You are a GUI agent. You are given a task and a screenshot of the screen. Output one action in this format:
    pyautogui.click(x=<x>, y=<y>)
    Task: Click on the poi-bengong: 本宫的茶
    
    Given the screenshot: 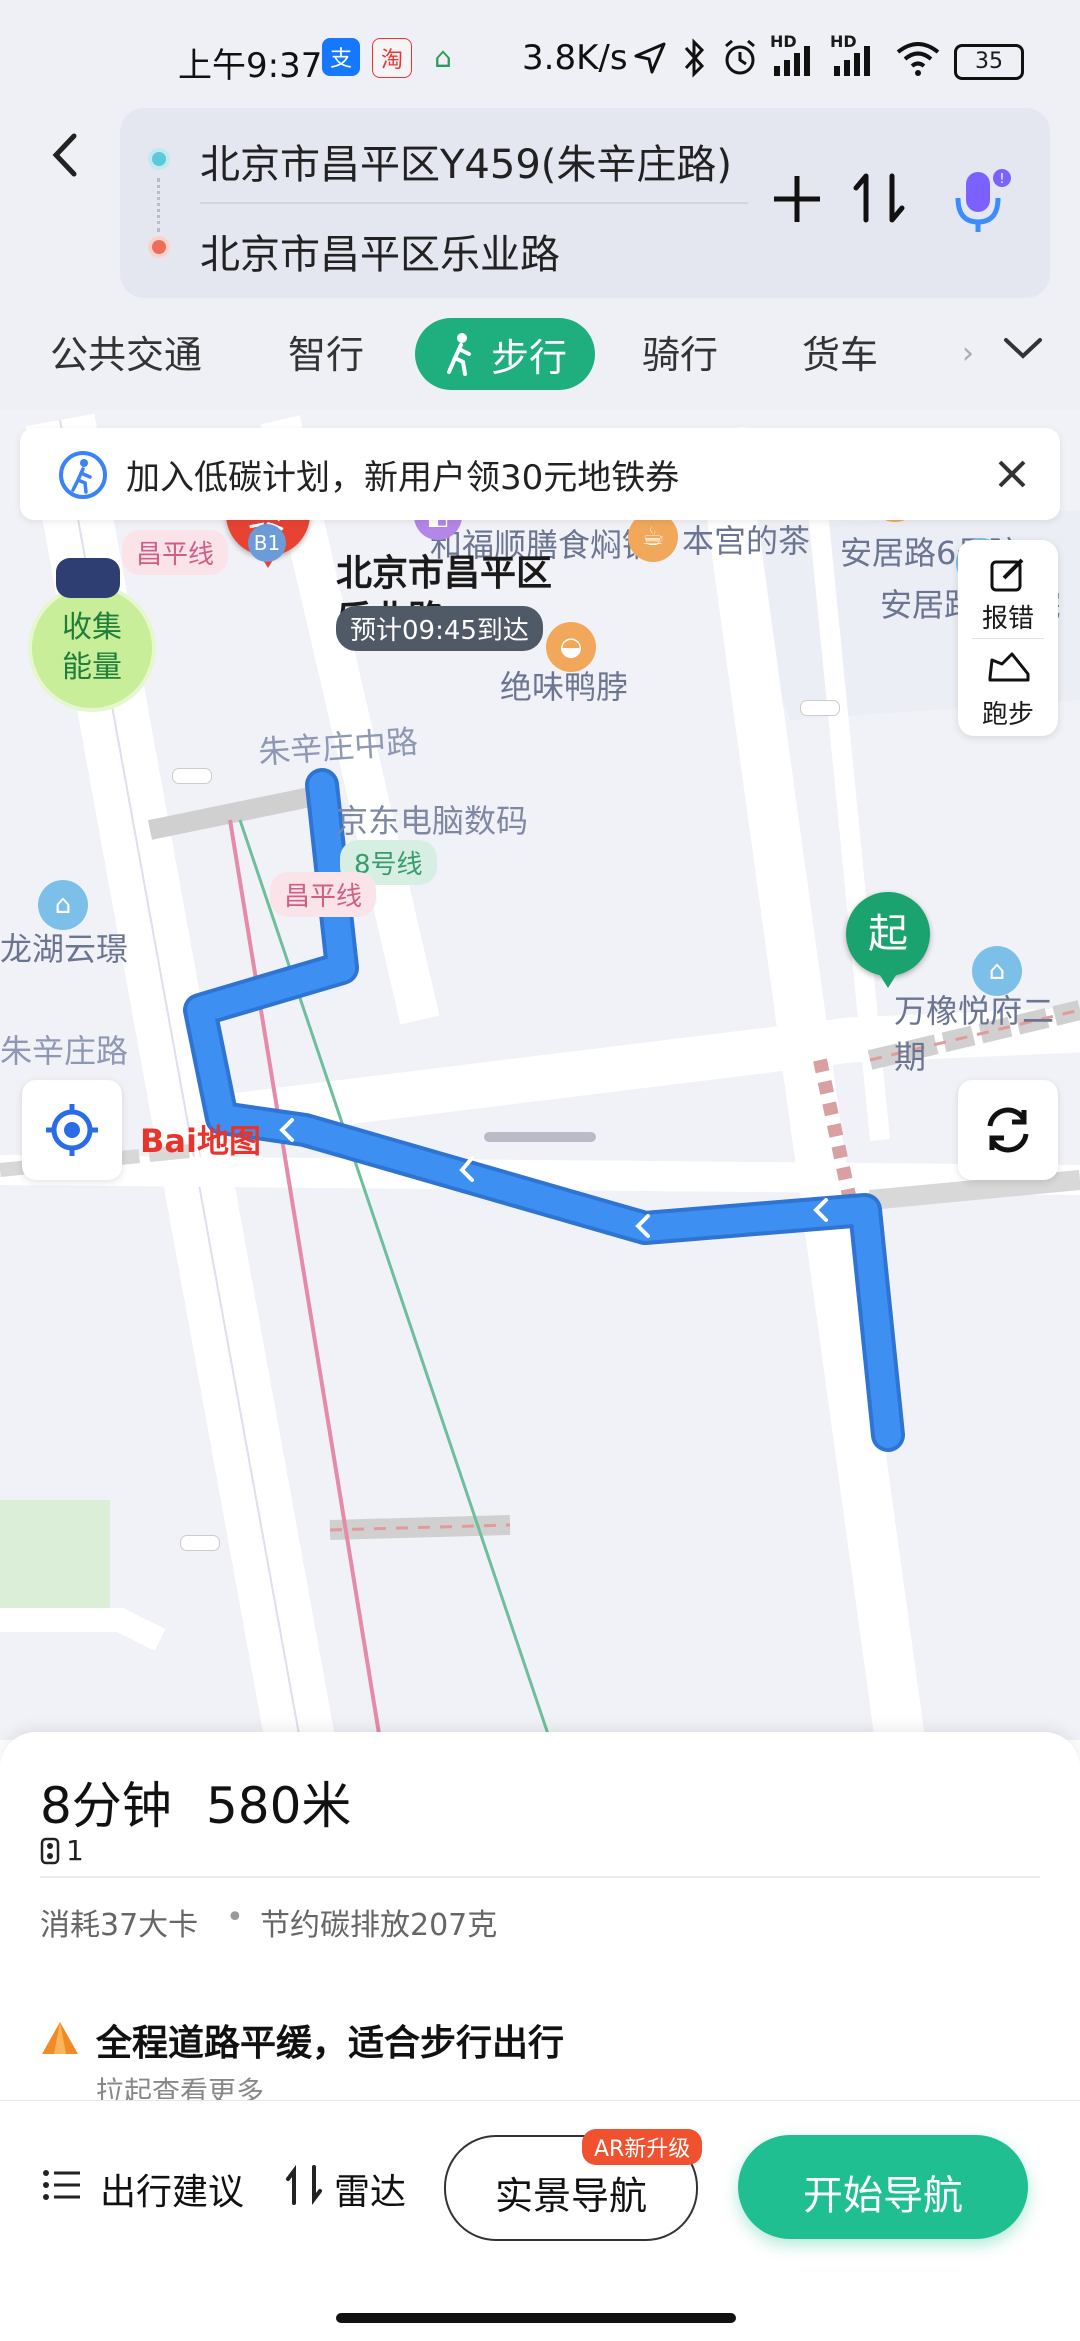 What is the action you would take?
    pyautogui.click(x=746, y=539)
    